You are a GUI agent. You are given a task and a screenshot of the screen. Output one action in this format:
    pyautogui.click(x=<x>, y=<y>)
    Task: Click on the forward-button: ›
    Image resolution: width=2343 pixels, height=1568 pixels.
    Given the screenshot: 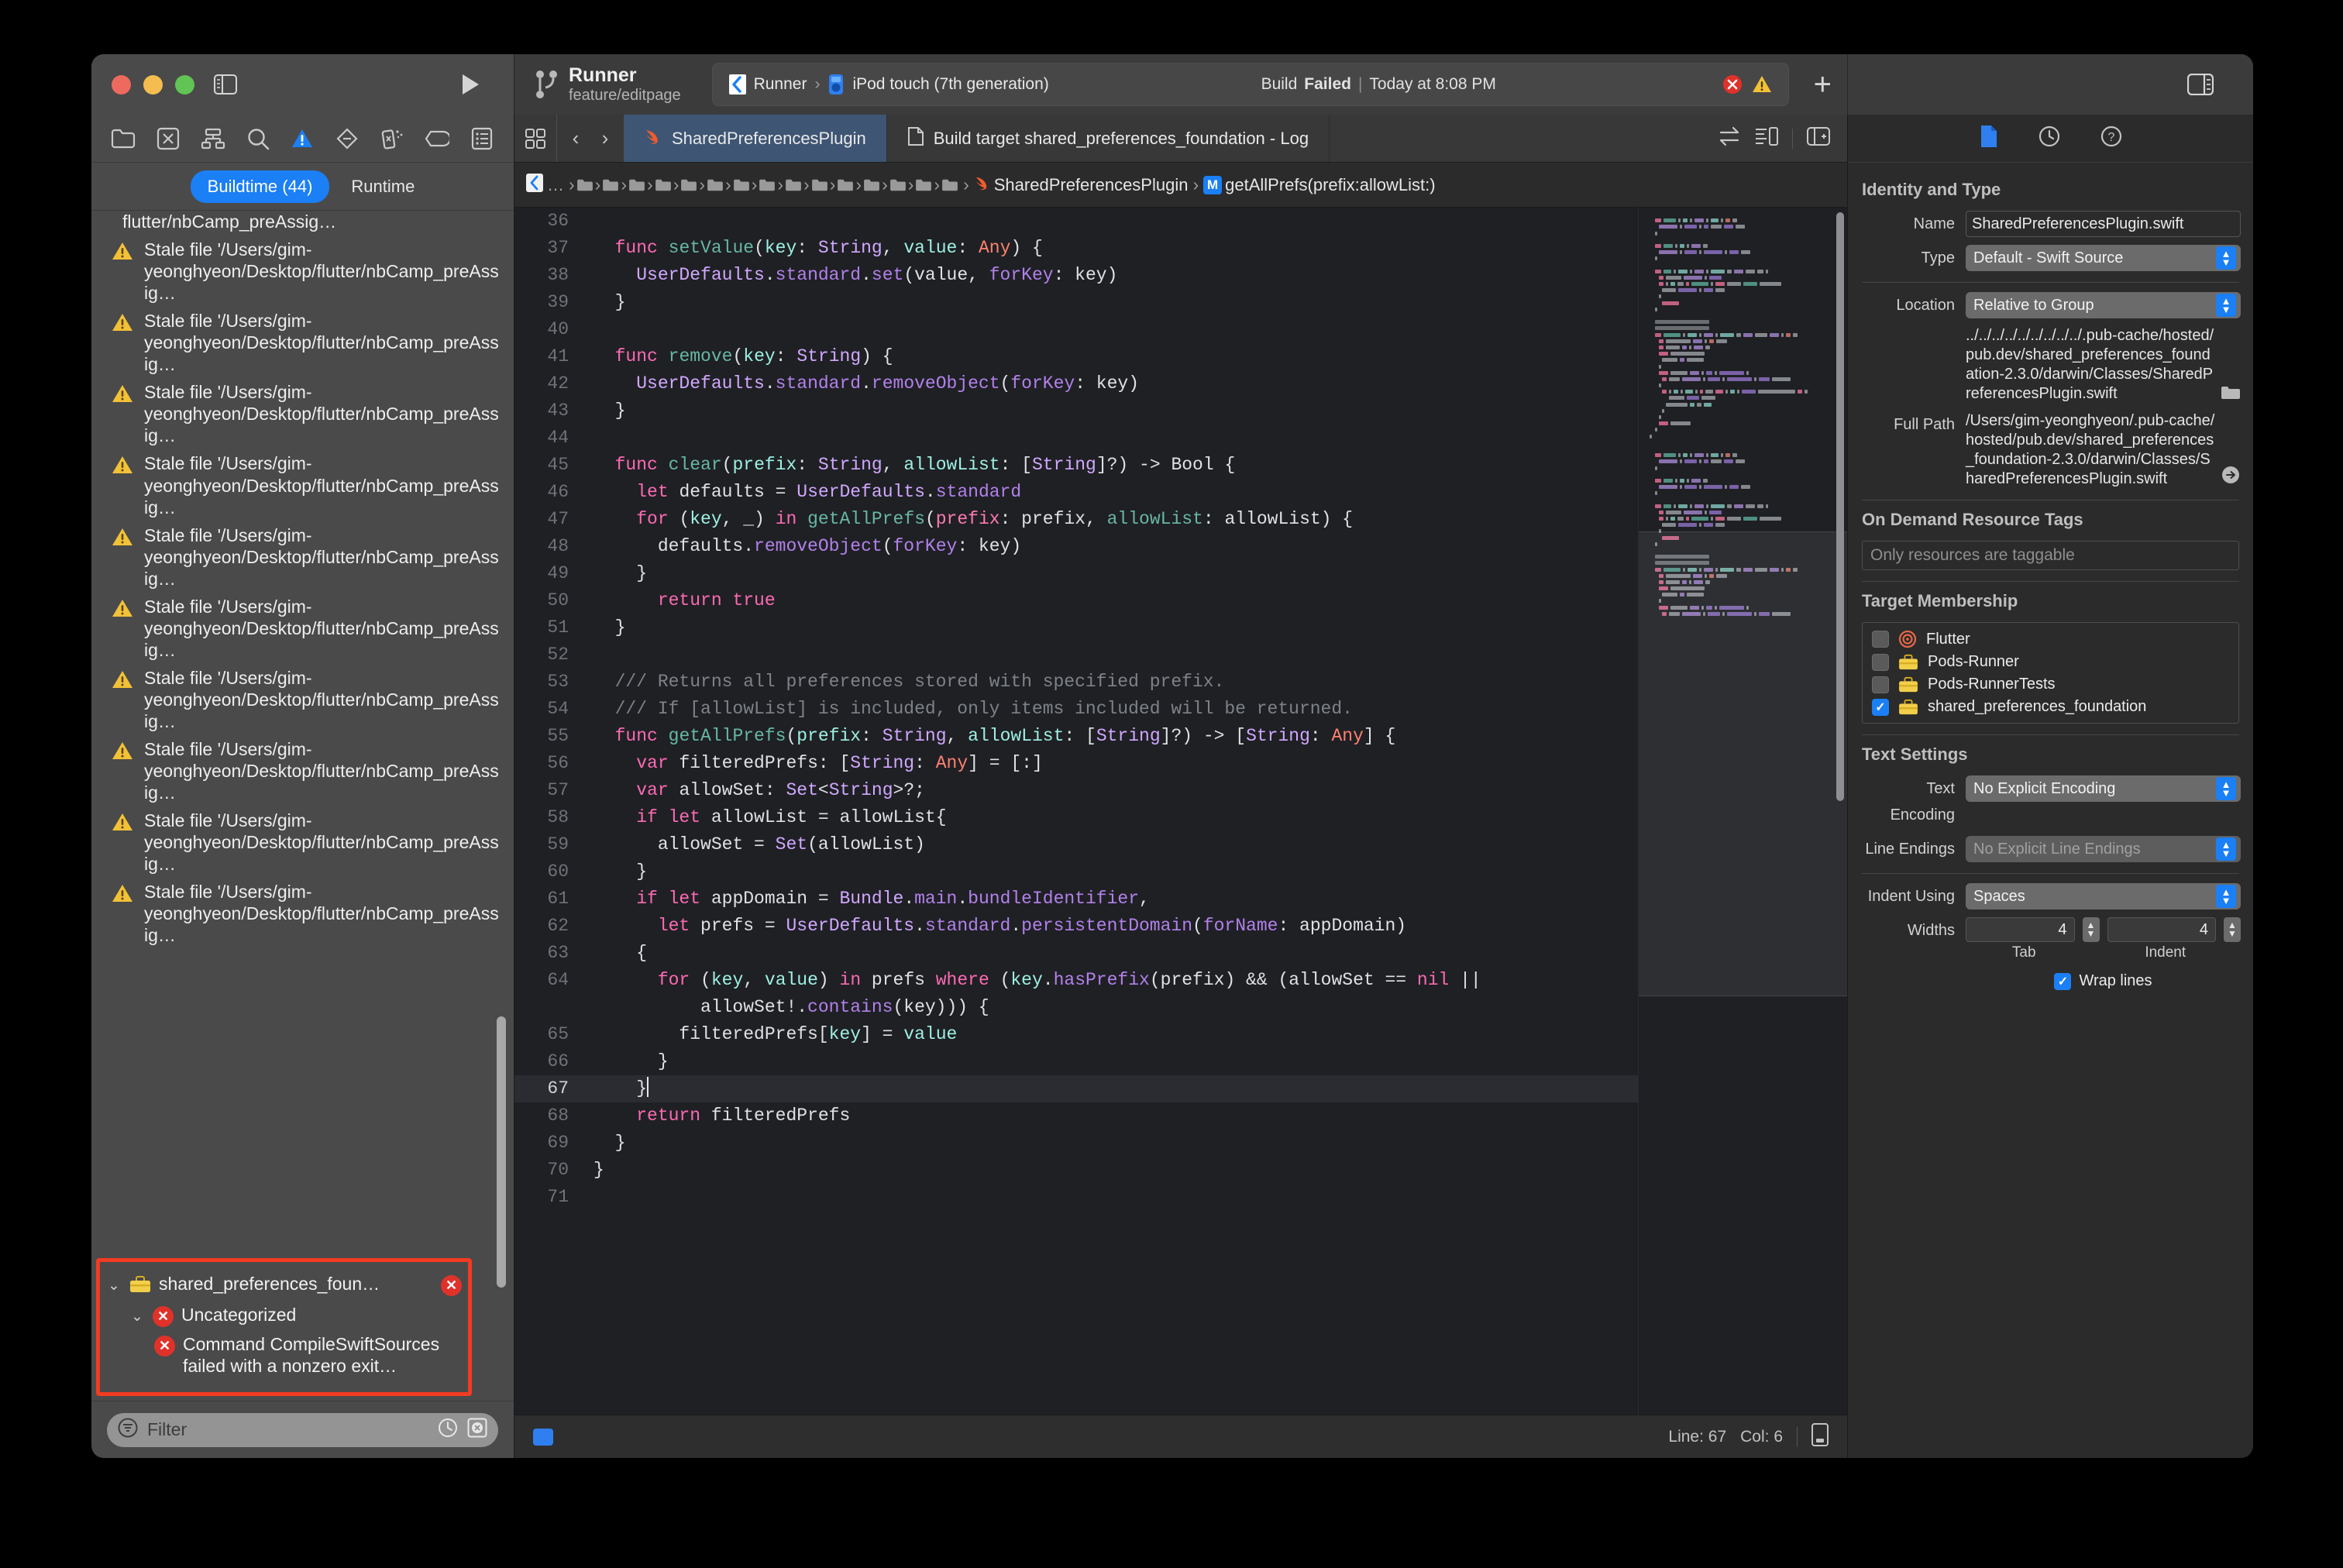 What is the action you would take?
    pyautogui.click(x=605, y=139)
    